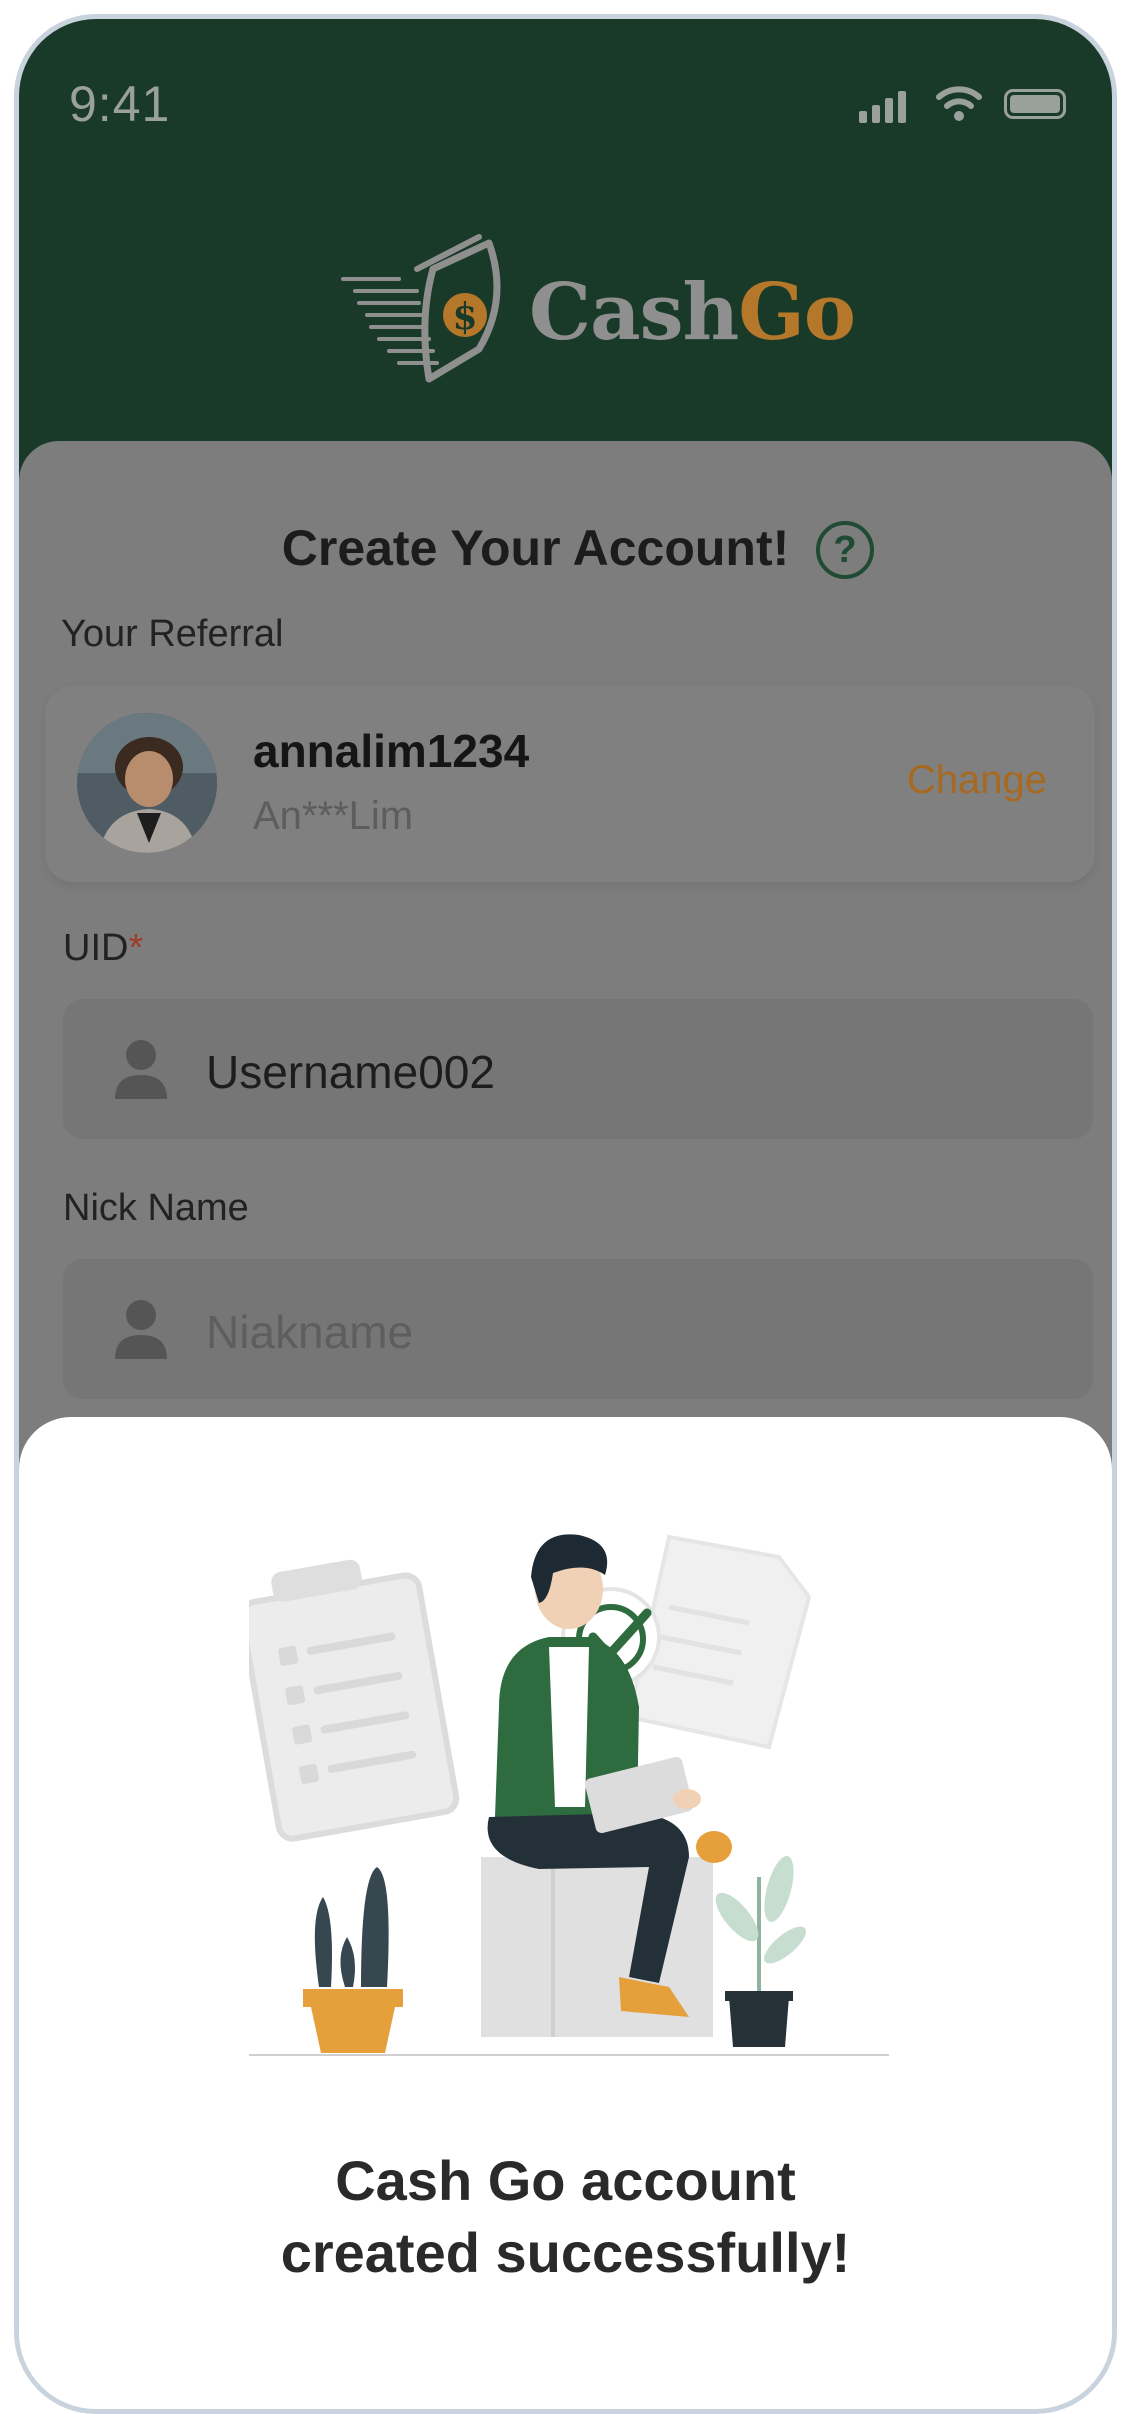 This screenshot has width=1132, height=2414. I want to click on signal-icon, so click(882, 107).